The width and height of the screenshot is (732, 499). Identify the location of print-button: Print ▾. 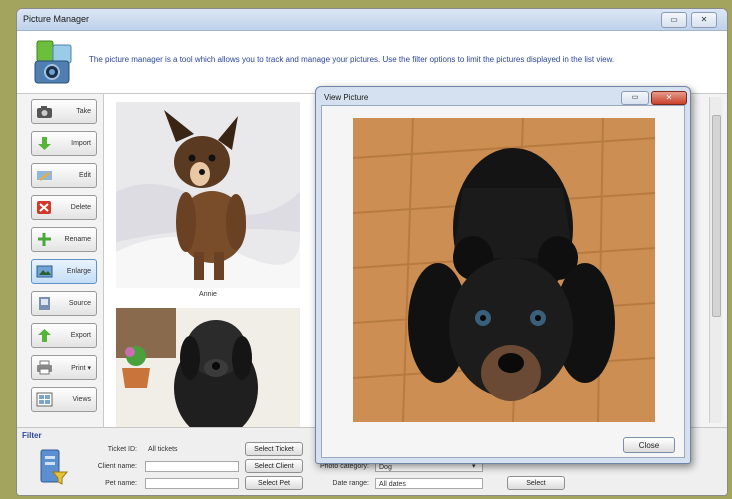
(64, 367).